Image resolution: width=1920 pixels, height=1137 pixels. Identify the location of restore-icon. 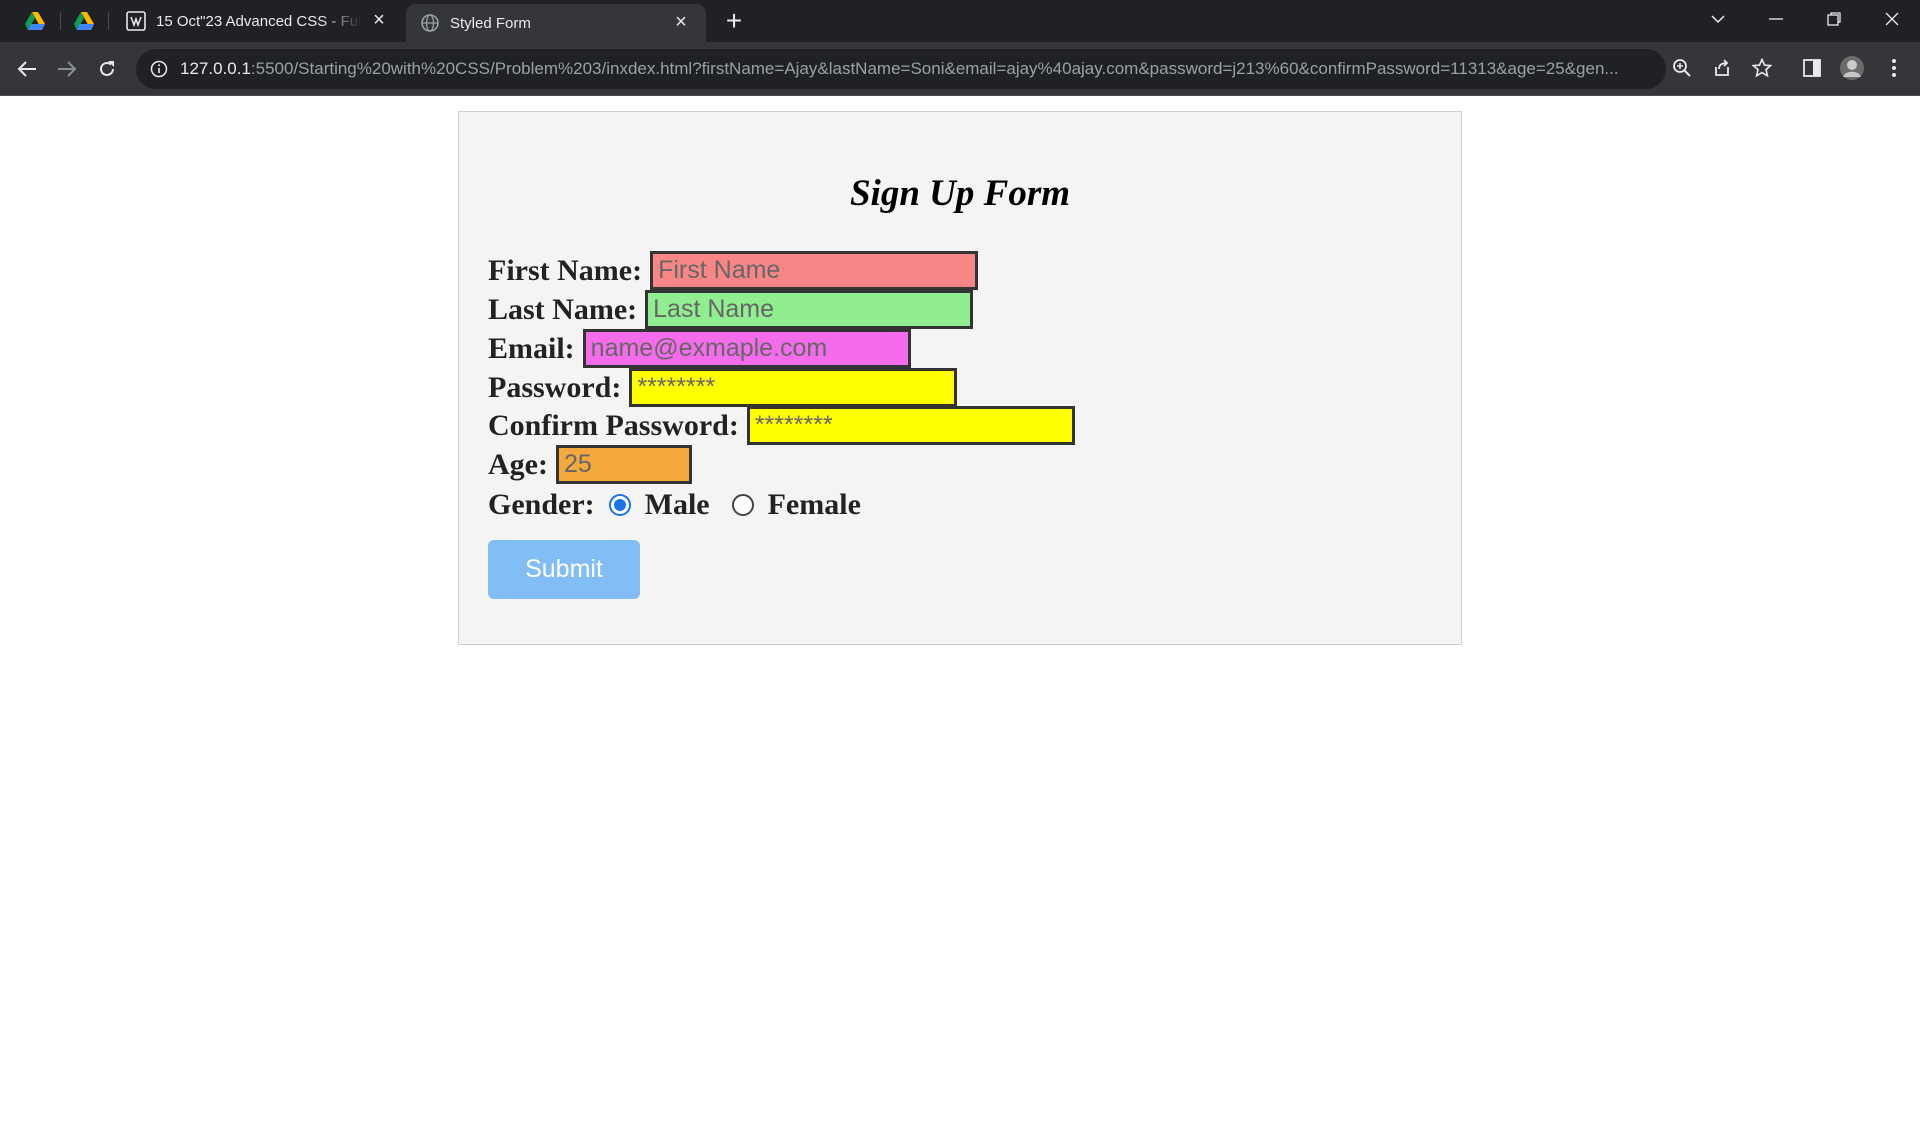
(1834, 19).